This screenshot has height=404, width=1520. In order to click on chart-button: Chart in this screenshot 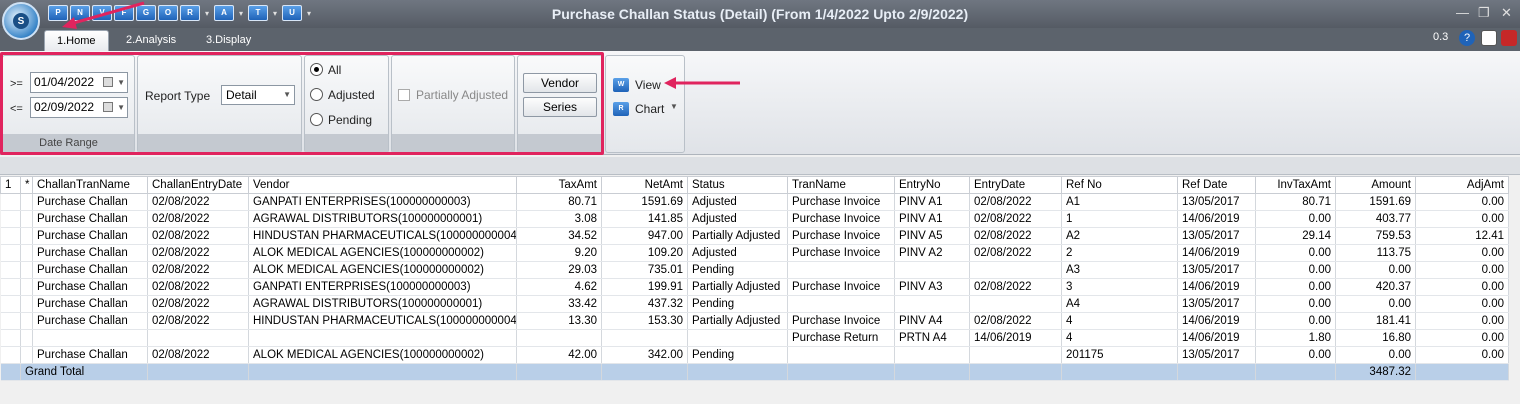, I will do `click(649, 109)`.